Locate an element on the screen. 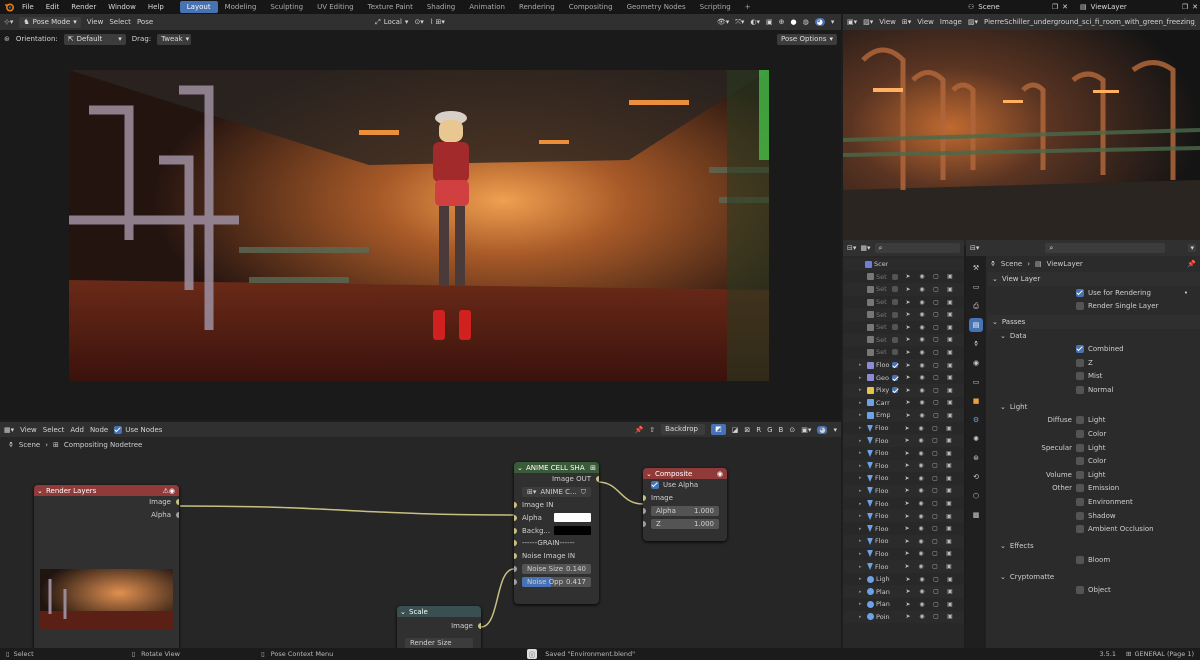 The height and width of the screenshot is (660, 1200). object-tab-icon: ■ is located at coordinates (976, 401).